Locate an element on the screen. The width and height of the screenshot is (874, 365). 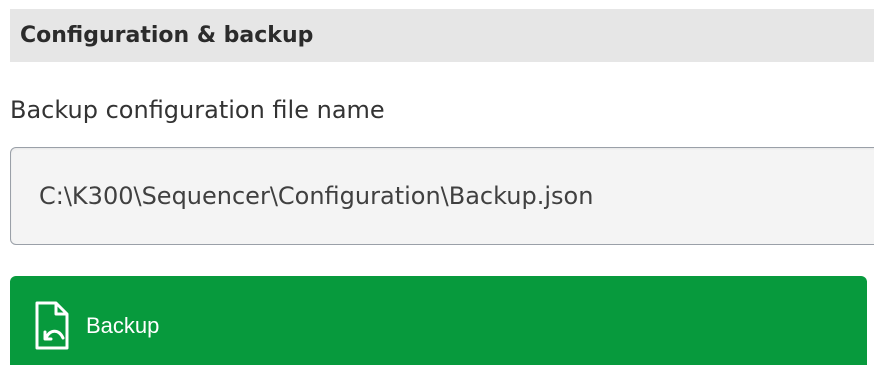
section-header: Configuration & backup is located at coordinates (442, 35).